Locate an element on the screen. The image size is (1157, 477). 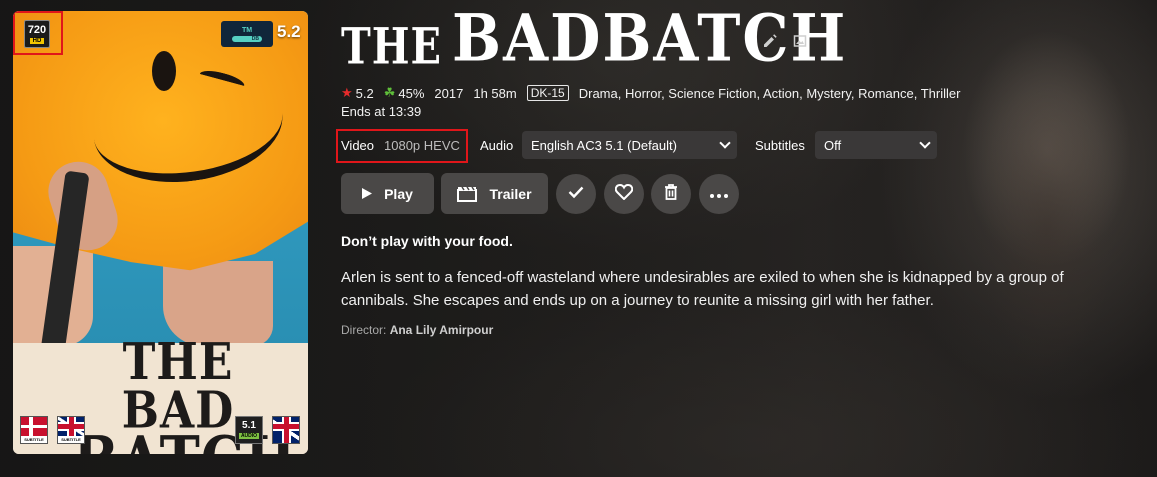
trailer-button: Trailer is located at coordinates (494, 193).